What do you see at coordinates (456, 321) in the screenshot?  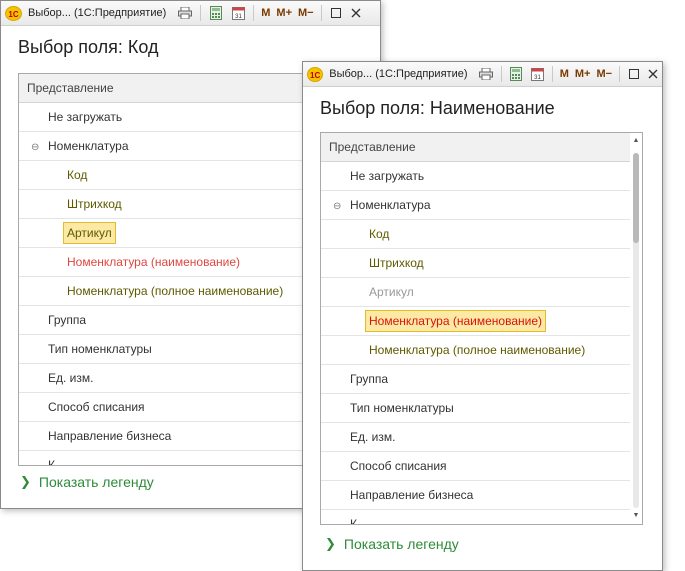 I see `selected-cell: Номенклатура (наименование)` at bounding box center [456, 321].